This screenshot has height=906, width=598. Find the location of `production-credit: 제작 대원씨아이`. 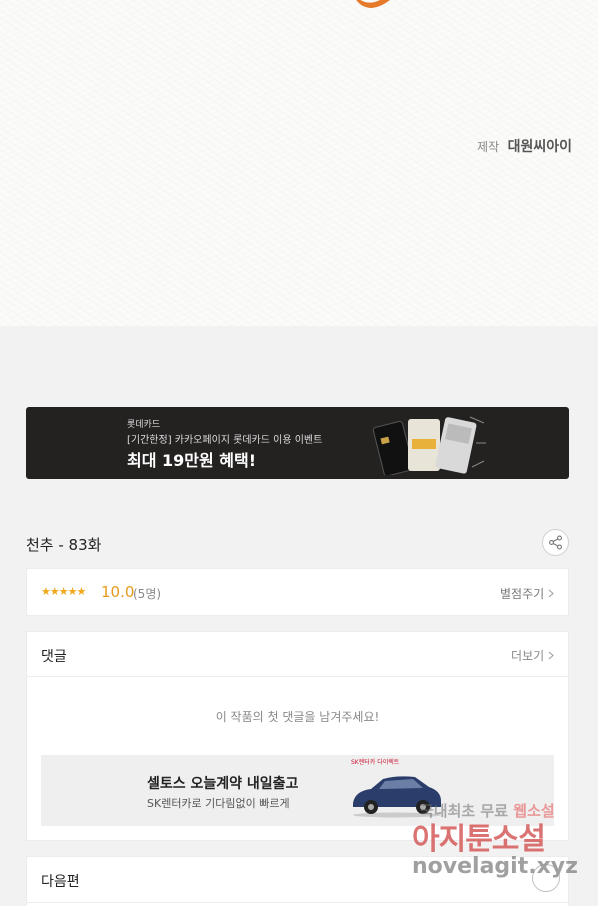

production-credit: 제작 대원씨아이 is located at coordinates (524, 146).